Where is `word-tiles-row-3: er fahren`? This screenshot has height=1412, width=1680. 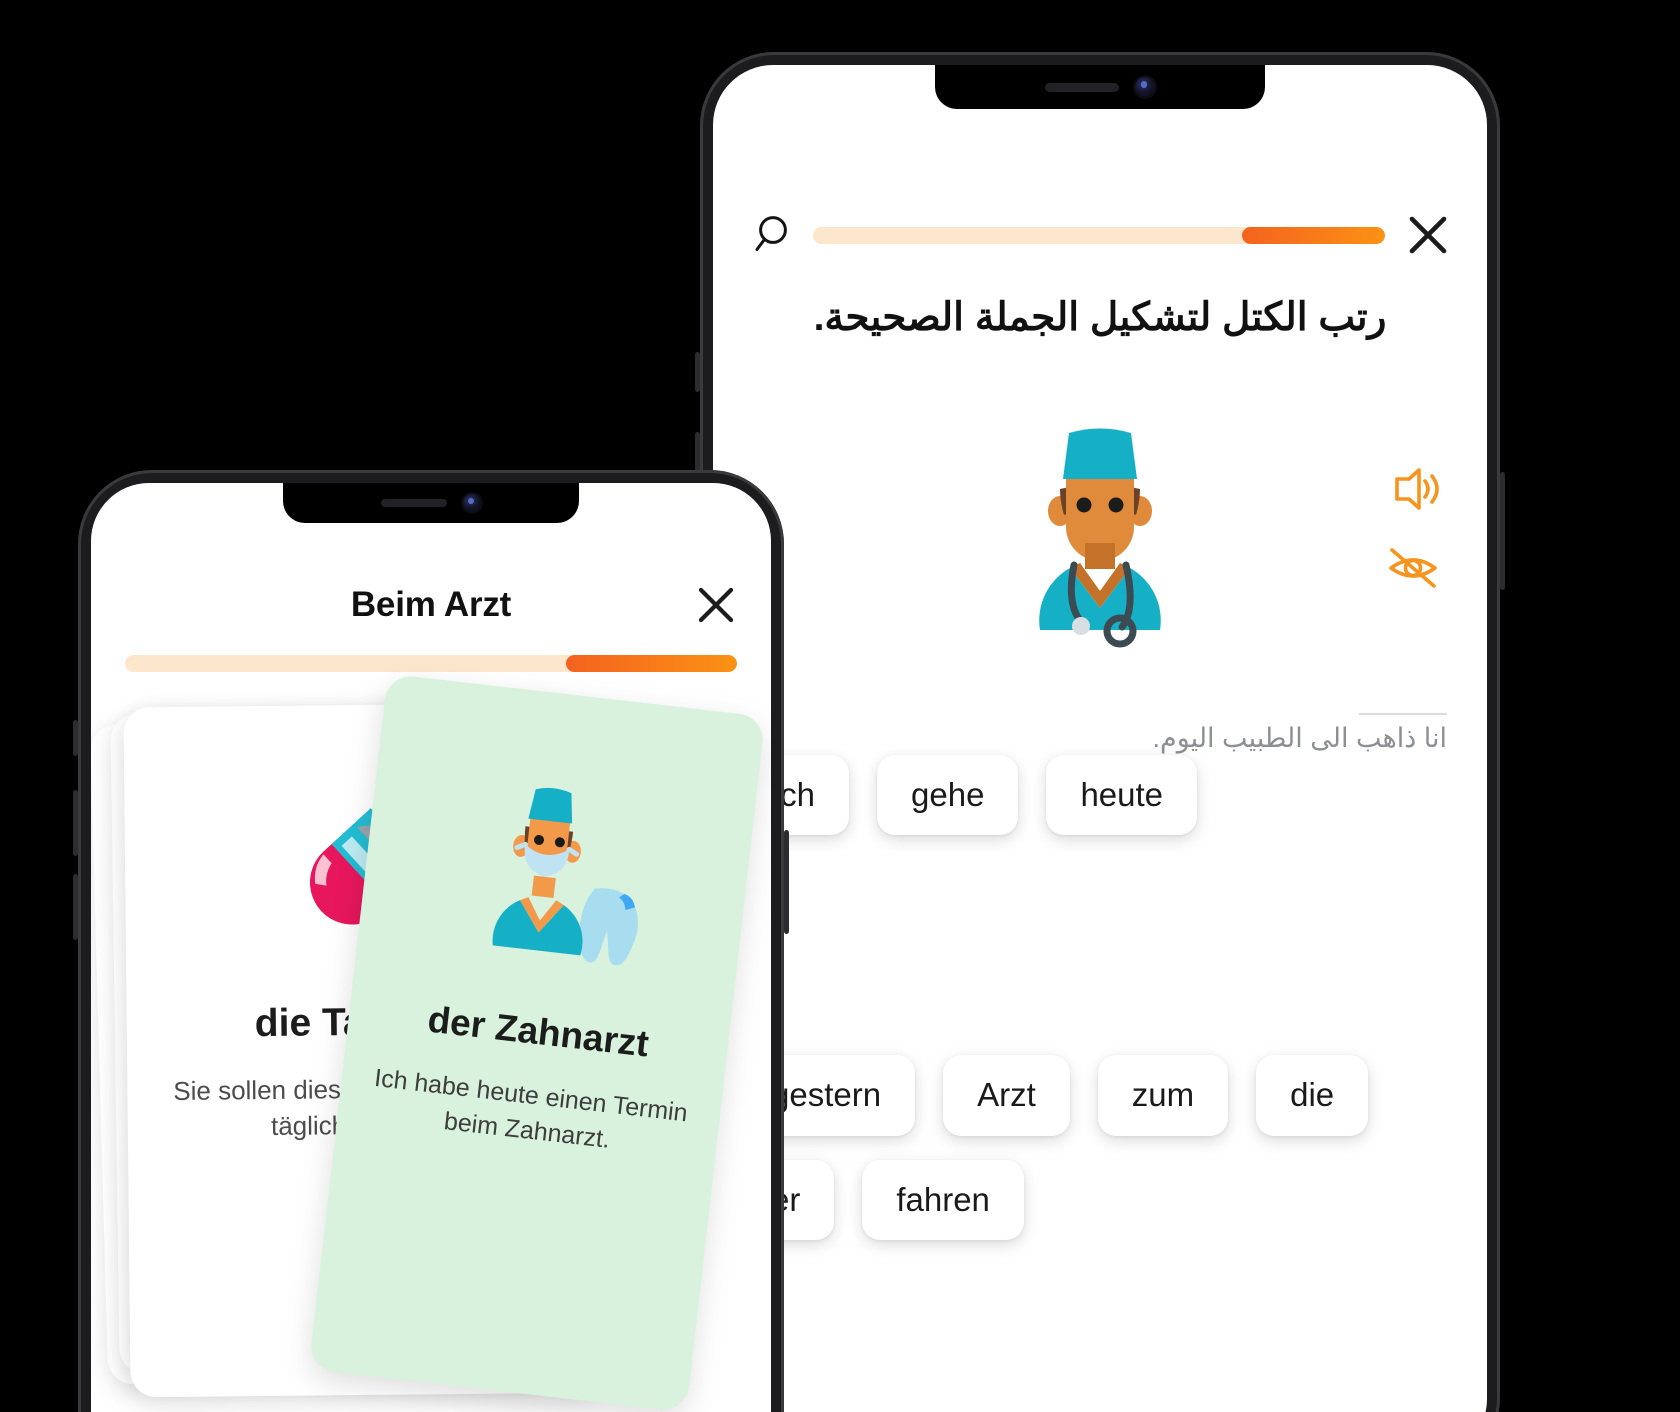
word-tiles-row-3: er fahren is located at coordinates (1100, 1199).